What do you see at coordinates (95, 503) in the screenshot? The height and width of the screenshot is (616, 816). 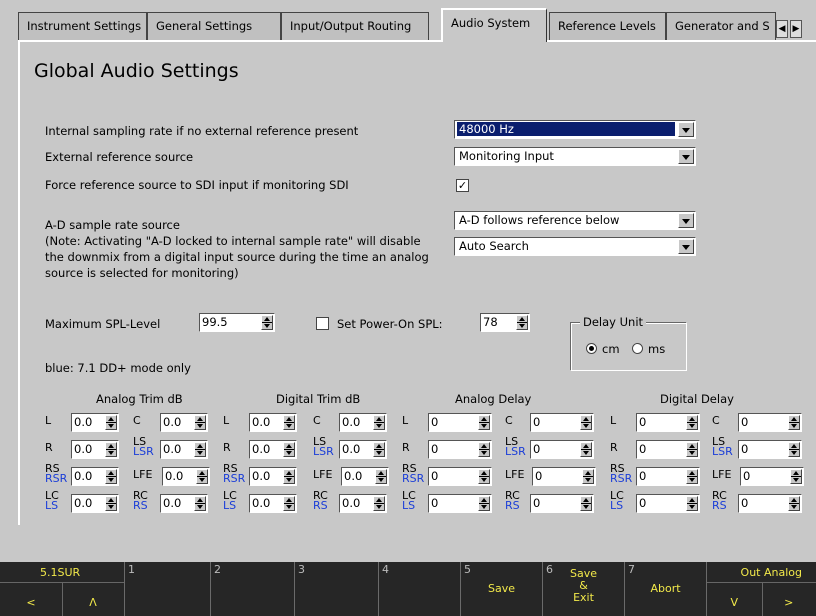 I see `analog-trim-lc-spinner: 0.0` at bounding box center [95, 503].